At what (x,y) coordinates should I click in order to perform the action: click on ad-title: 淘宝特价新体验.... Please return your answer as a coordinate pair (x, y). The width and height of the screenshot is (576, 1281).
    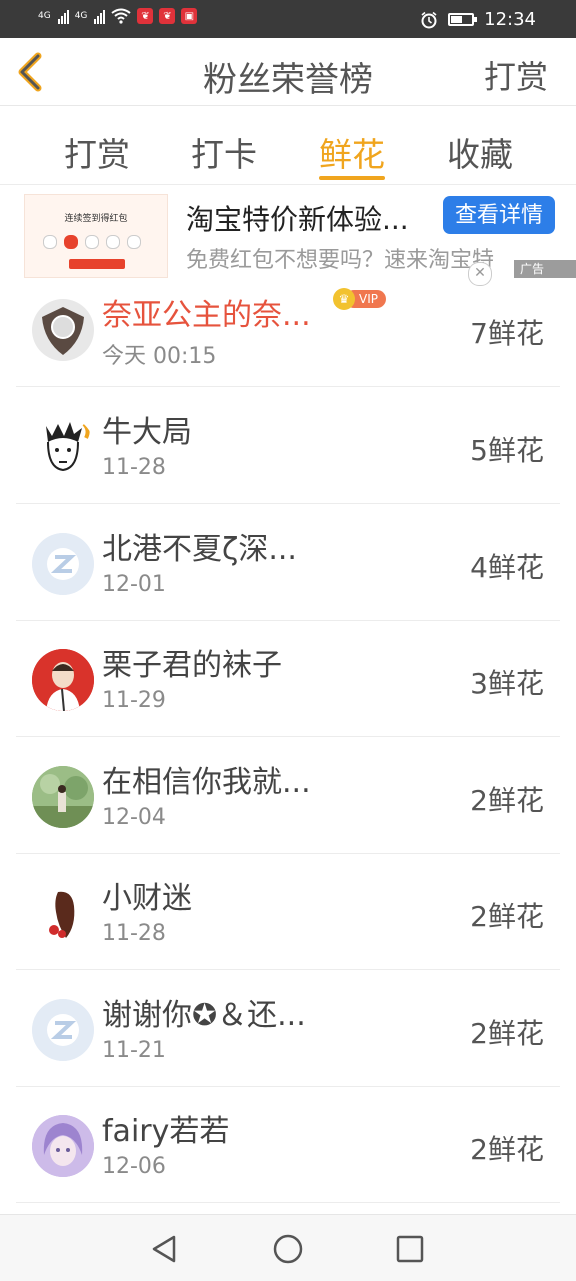
    Looking at the image, I should click on (297, 218).